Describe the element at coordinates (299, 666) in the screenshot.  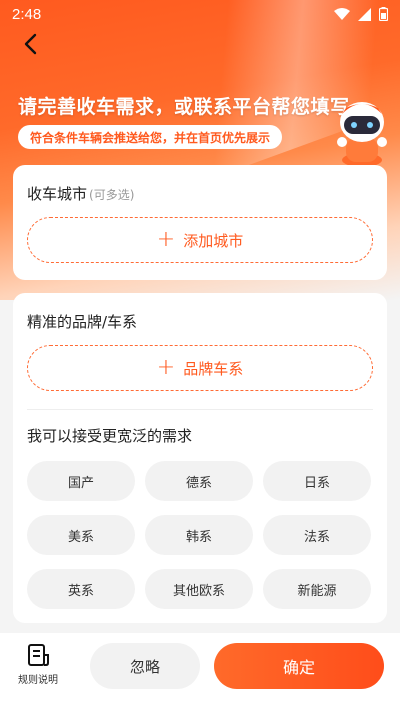
I see `confirm-button: 确定` at that location.